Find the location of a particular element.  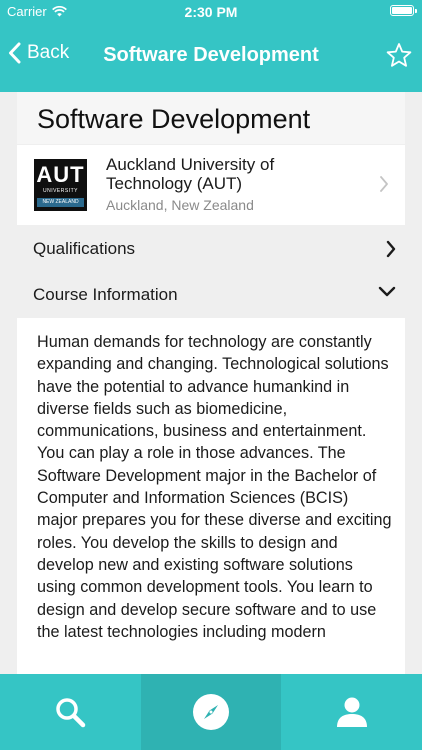

course-information-row: Course Information is located at coordinates (211, 295).